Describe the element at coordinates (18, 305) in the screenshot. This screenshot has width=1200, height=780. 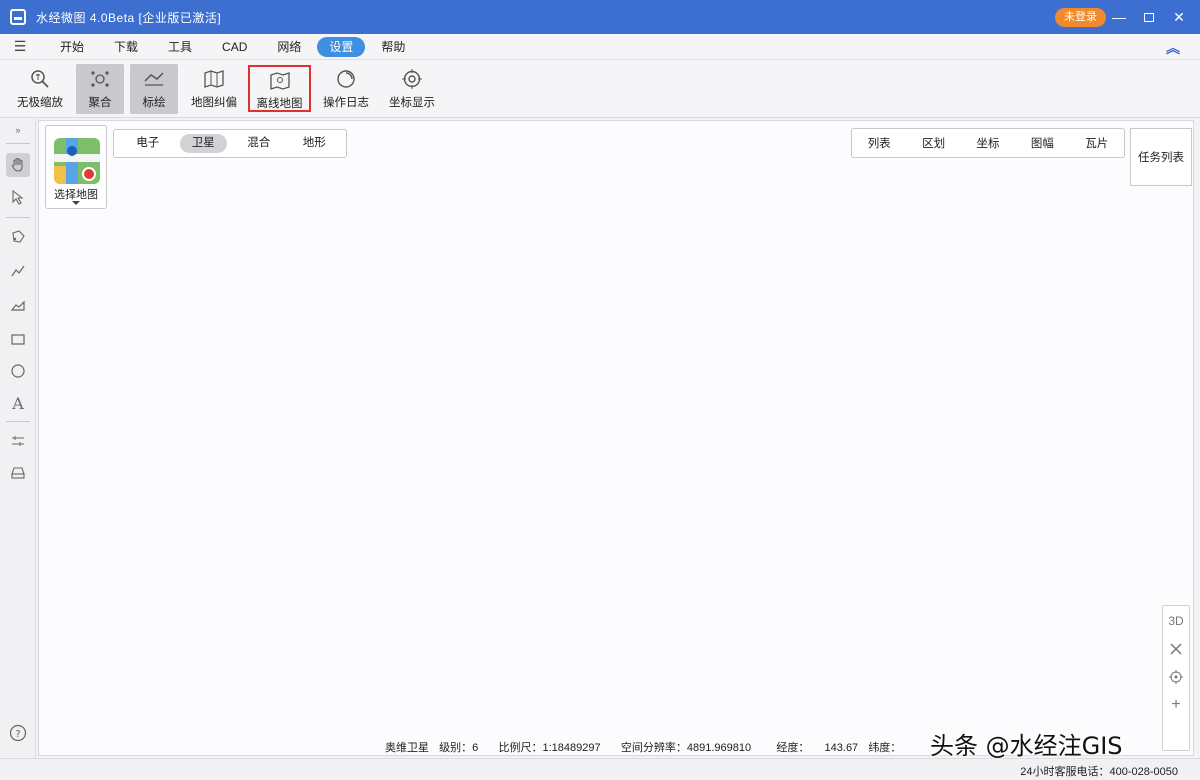
I see `area-tool-icon` at that location.